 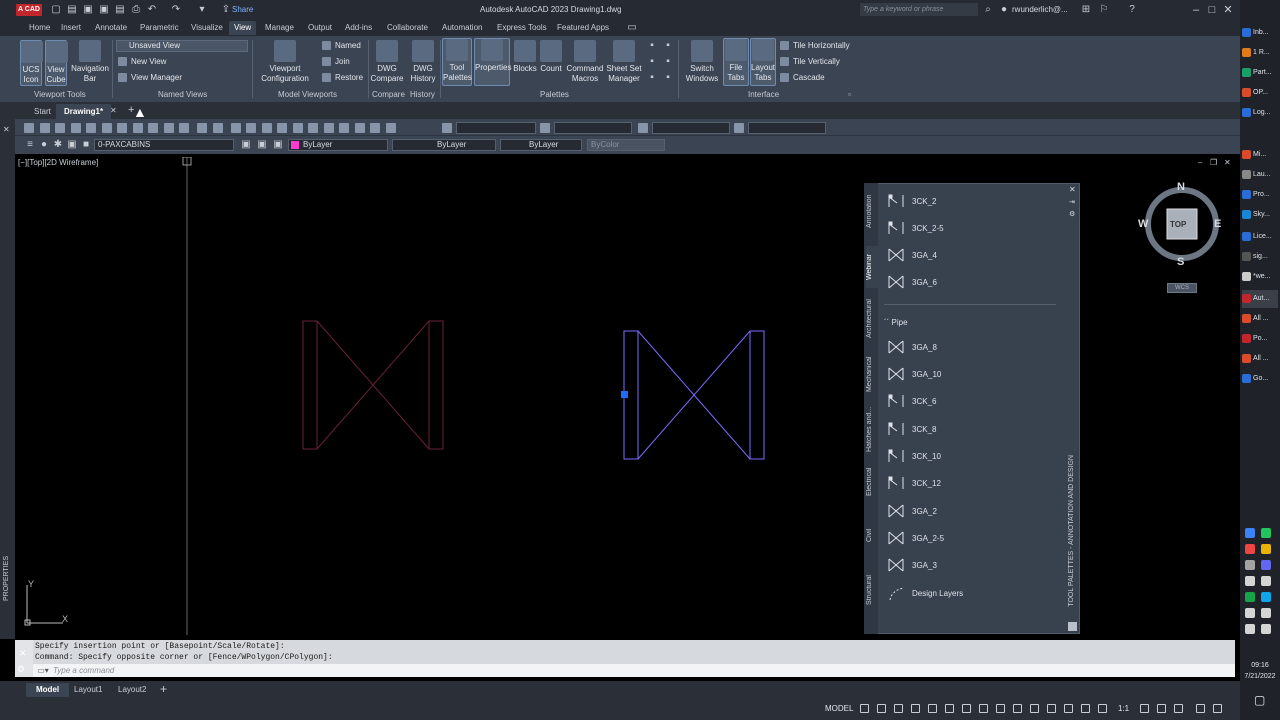 I want to click on command-close-icon: ✕, so click(x=23, y=653).